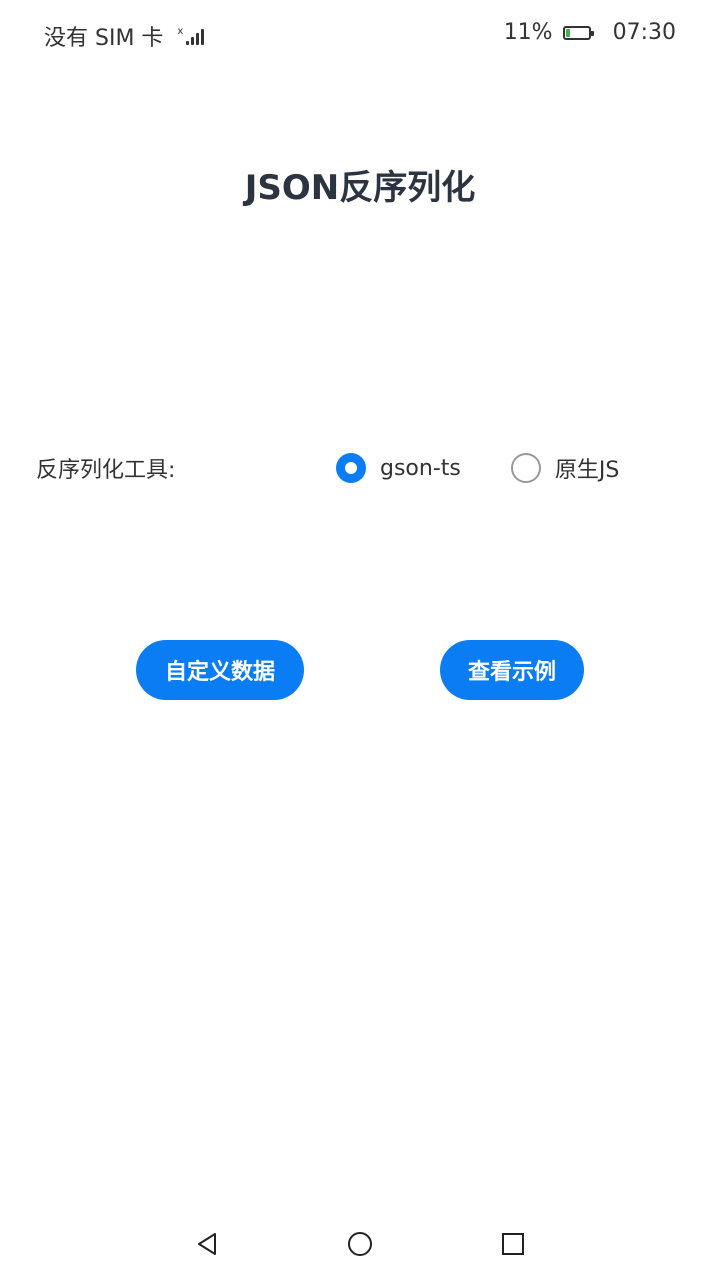 The width and height of the screenshot is (720, 1280). What do you see at coordinates (208, 1244) in the screenshot?
I see `back-triangle-icon` at bounding box center [208, 1244].